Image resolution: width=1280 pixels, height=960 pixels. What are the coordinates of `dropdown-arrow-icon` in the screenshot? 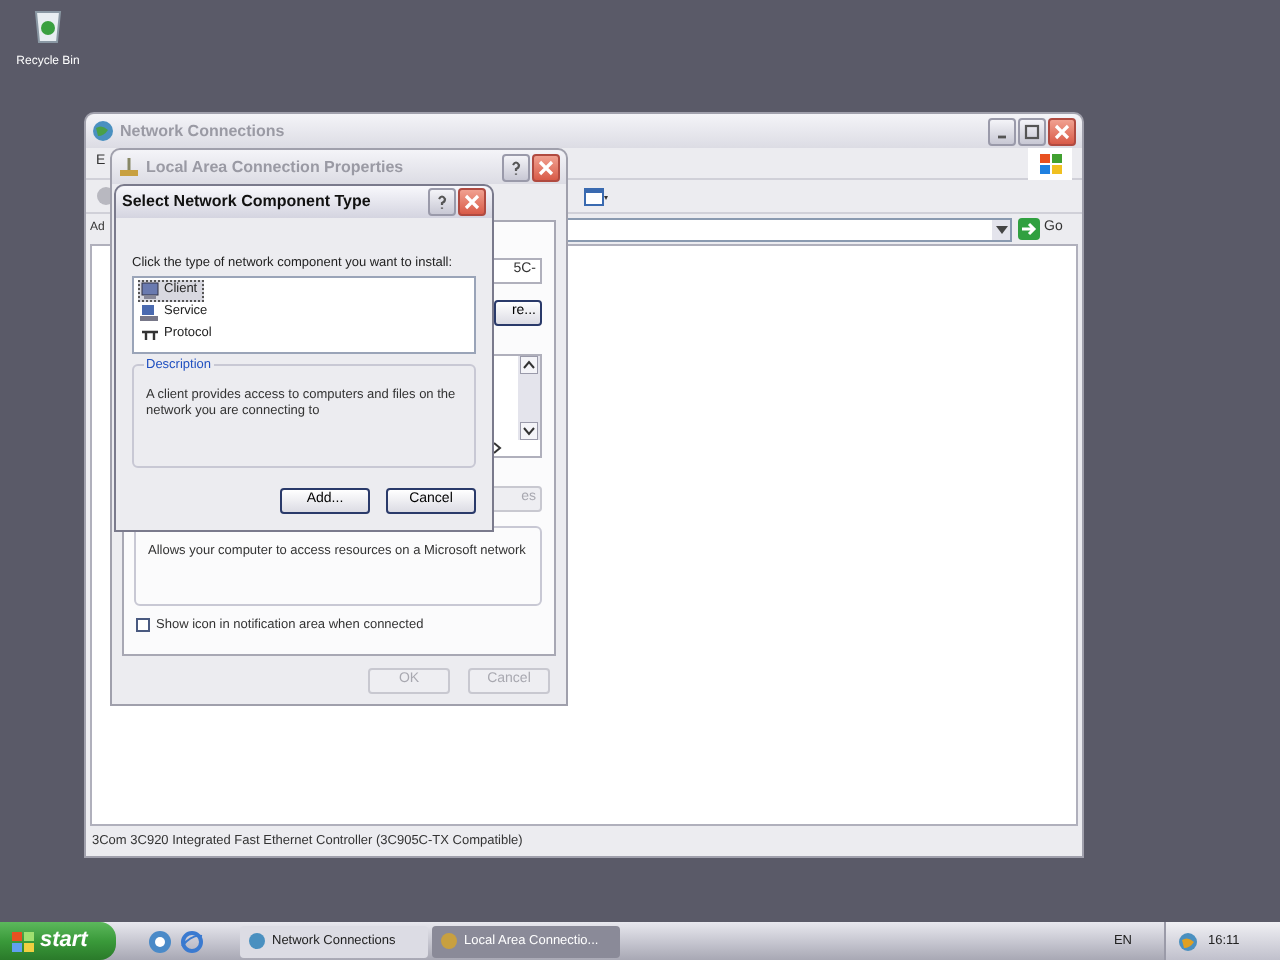 It's located at (1001, 229).